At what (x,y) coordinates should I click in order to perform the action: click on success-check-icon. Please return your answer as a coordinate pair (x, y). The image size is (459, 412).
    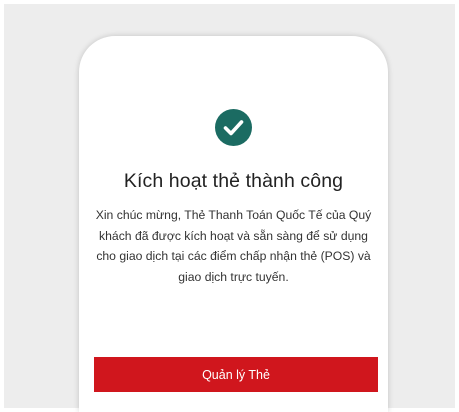
    Looking at the image, I should click on (233, 127).